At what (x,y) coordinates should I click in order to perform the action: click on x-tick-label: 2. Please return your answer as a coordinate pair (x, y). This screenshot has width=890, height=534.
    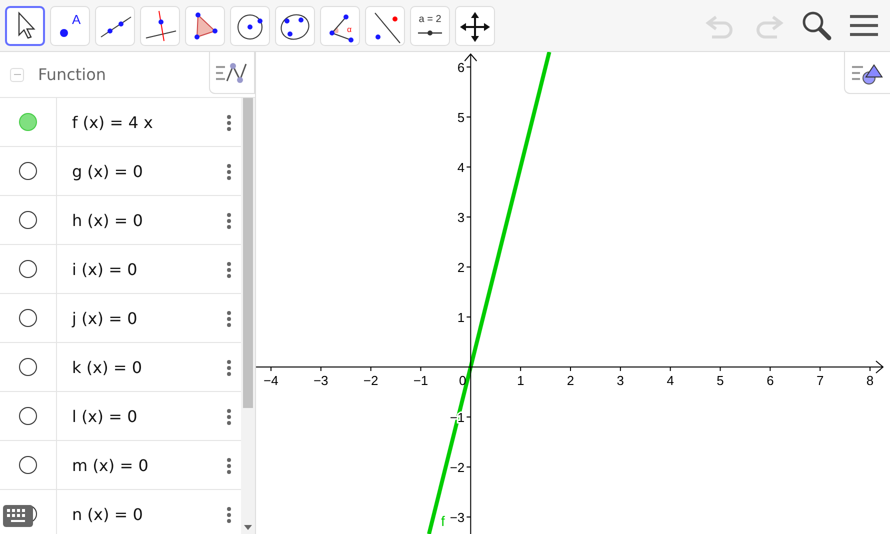
    Looking at the image, I should click on (570, 380).